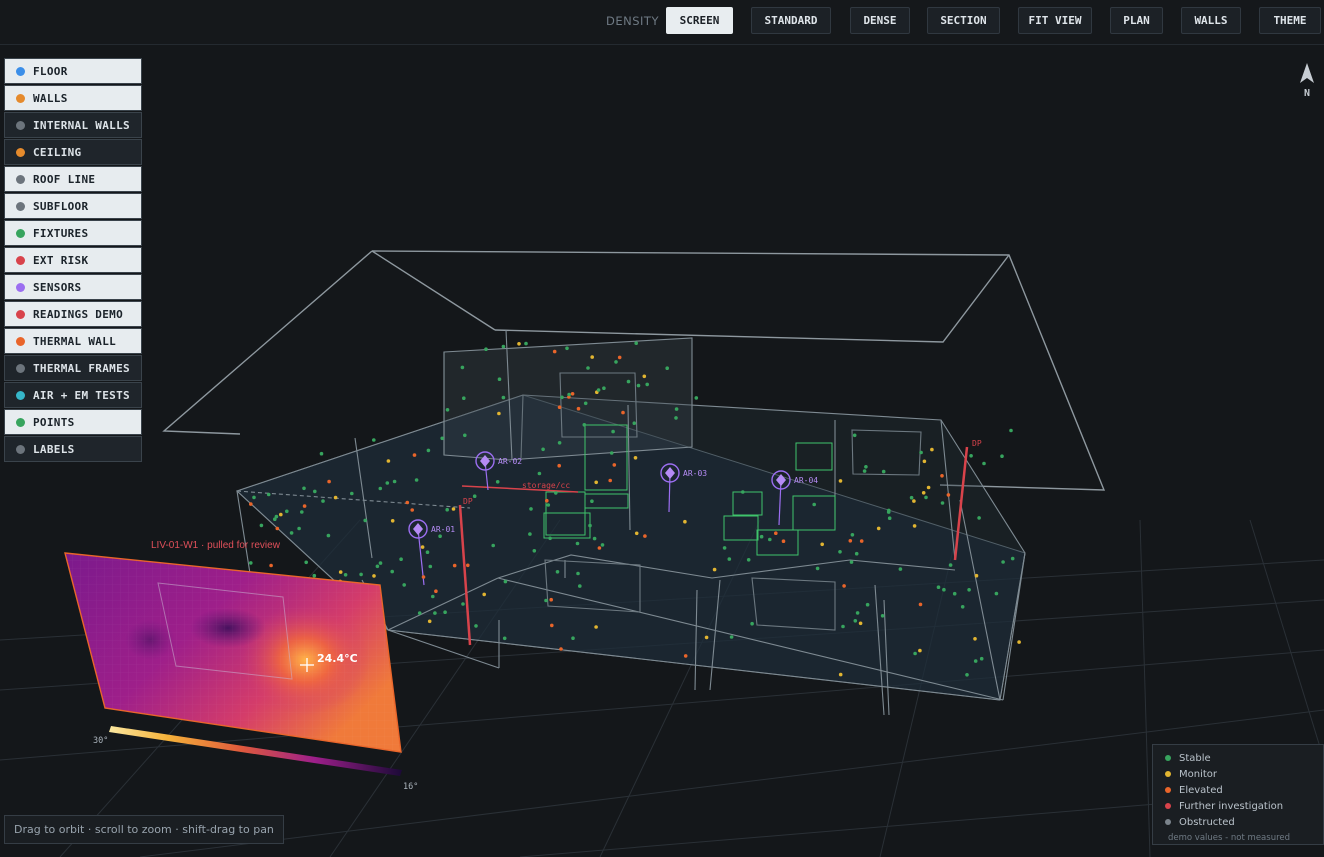 This screenshot has width=1324, height=857. I want to click on layer-toggle-sensors: SENSORS, so click(73, 287).